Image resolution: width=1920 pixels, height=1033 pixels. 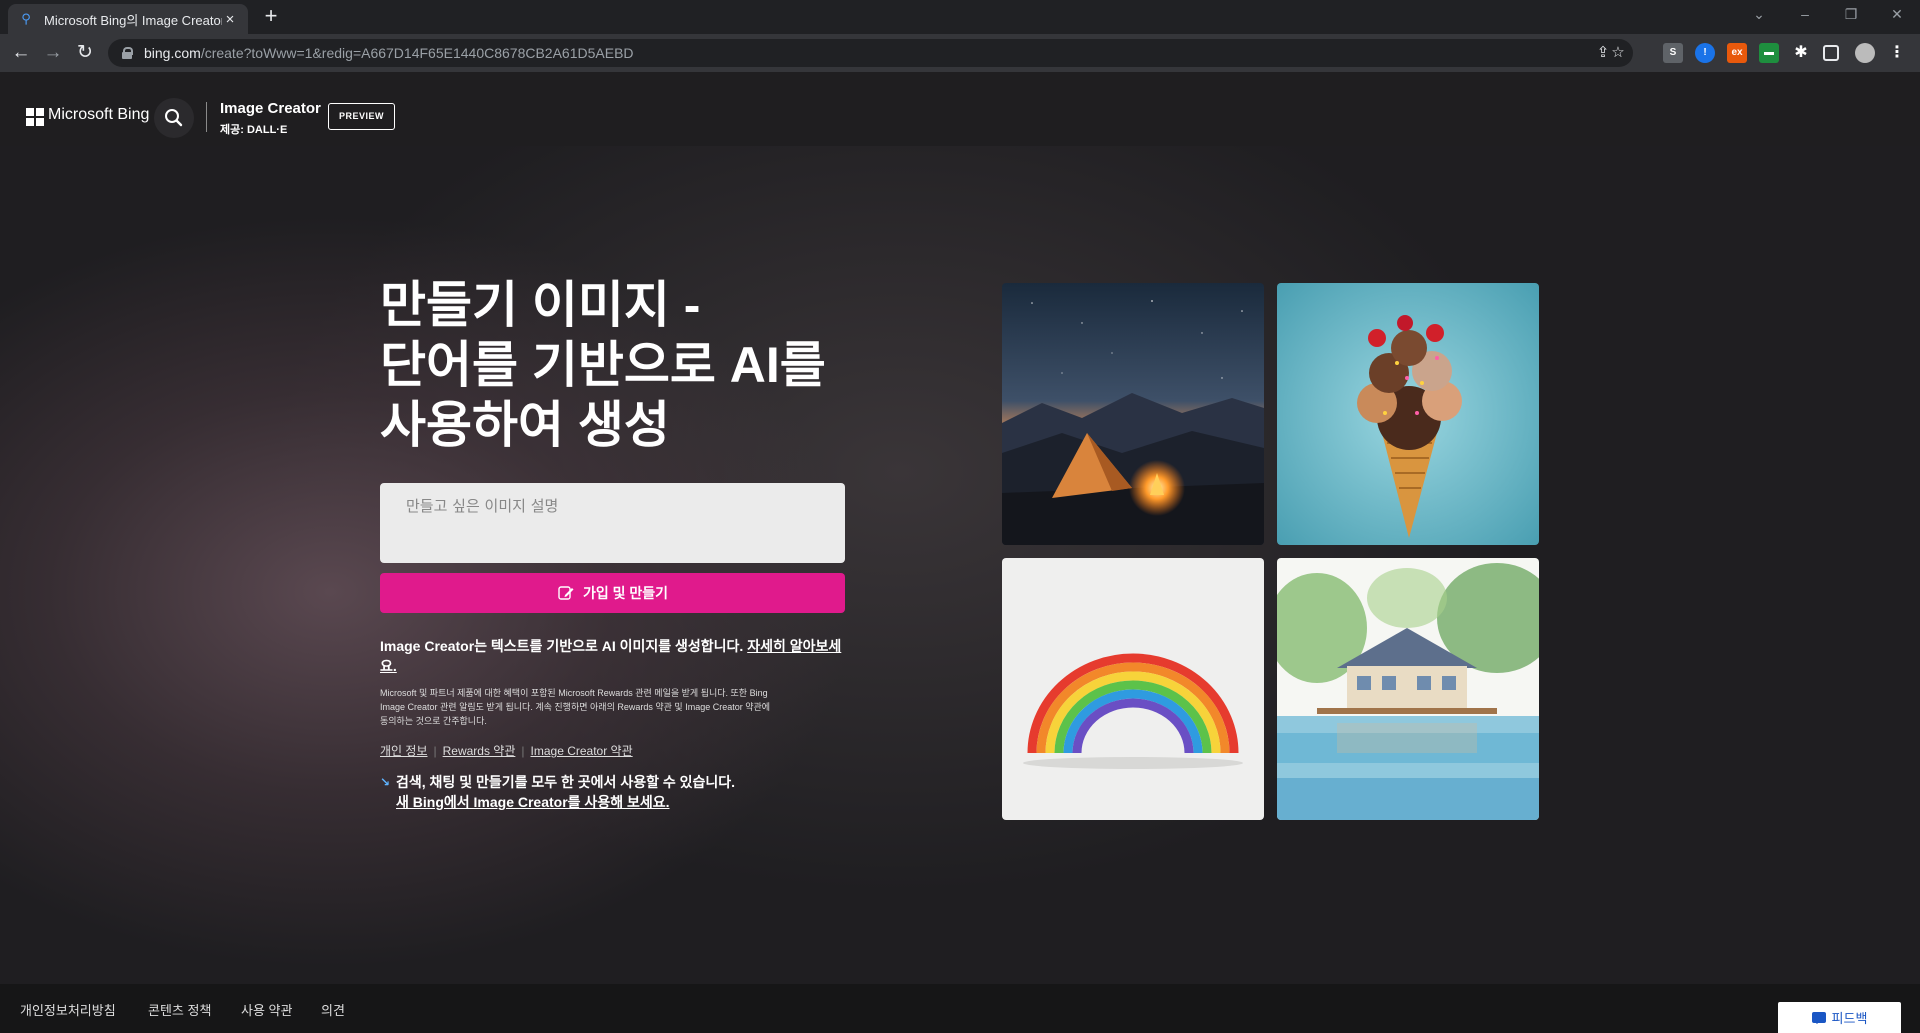 What do you see at coordinates (479, 751) in the screenshot?
I see `rewards-terms-link: Rewards 약관` at bounding box center [479, 751].